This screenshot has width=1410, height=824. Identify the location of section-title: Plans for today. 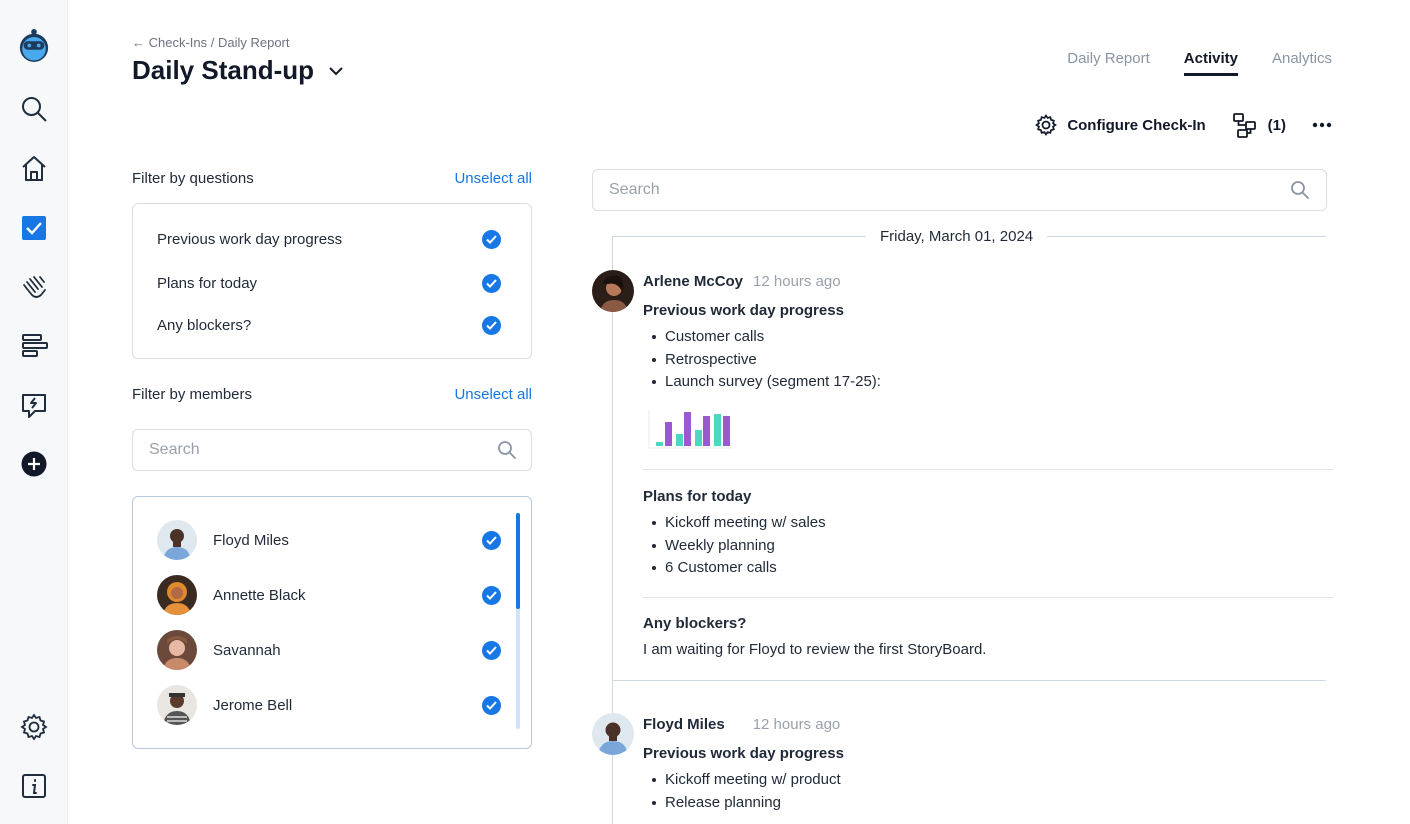
(697, 496).